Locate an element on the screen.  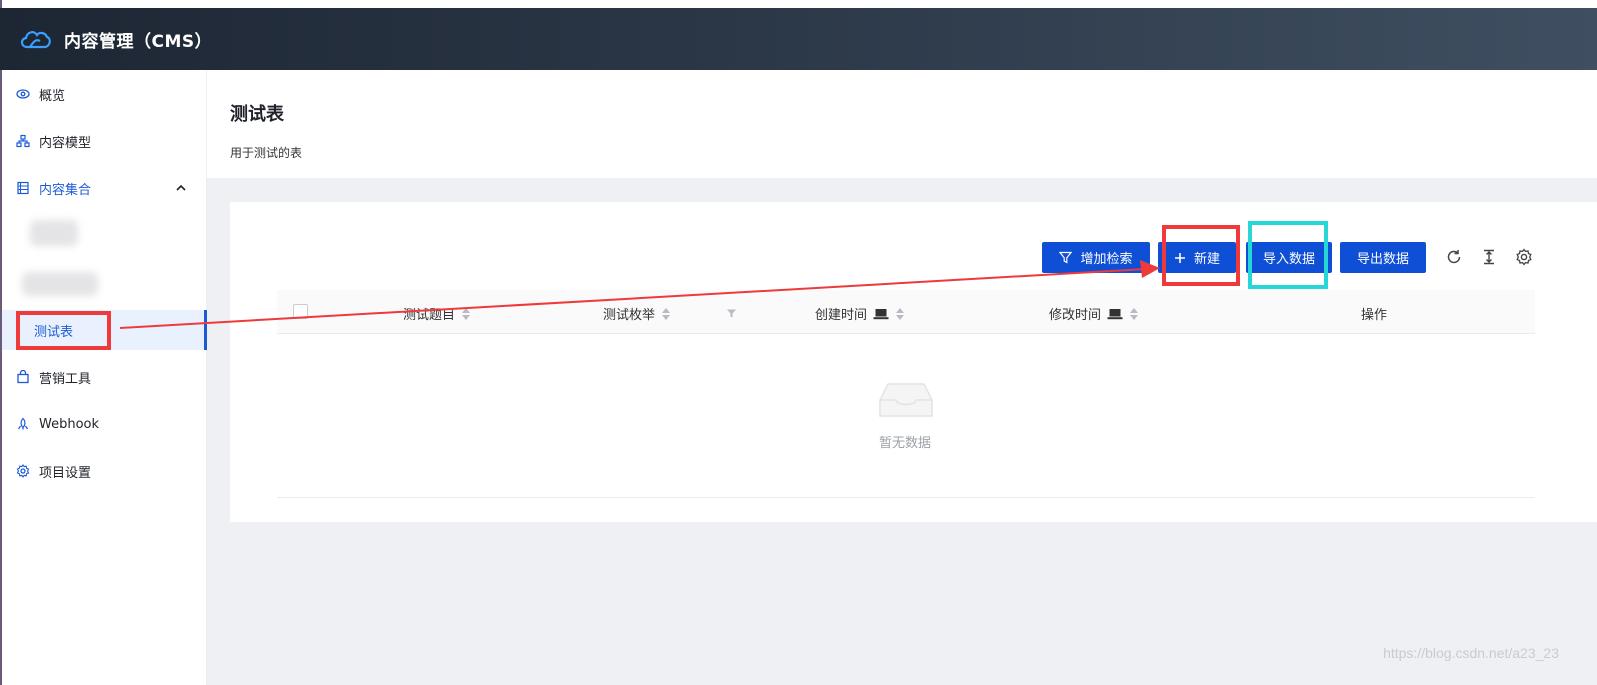
column-header-created-time: 创建时间 is located at coordinates (860, 313).